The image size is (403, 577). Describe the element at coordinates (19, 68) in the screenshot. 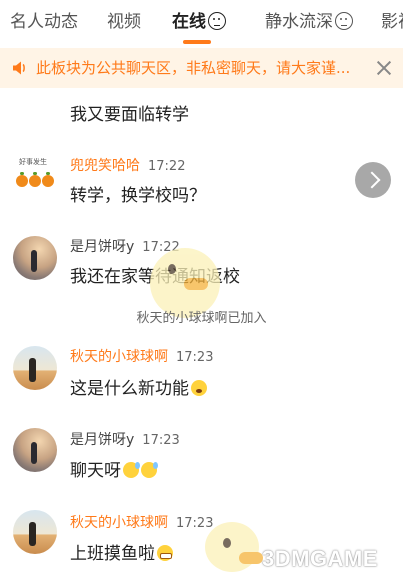

I see `speaker-icon` at that location.